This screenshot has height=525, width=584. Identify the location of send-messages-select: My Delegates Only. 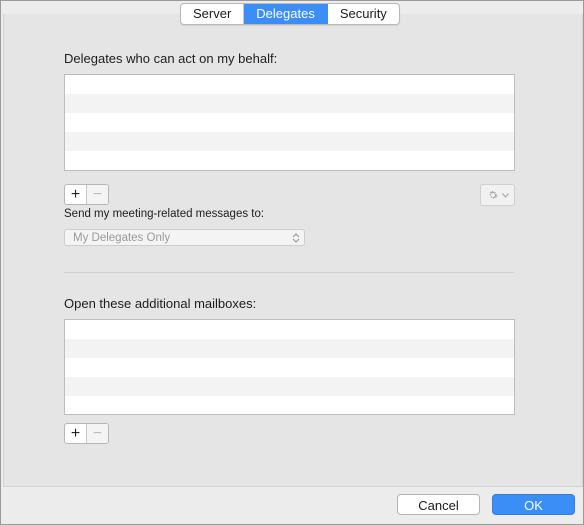
(184, 237).